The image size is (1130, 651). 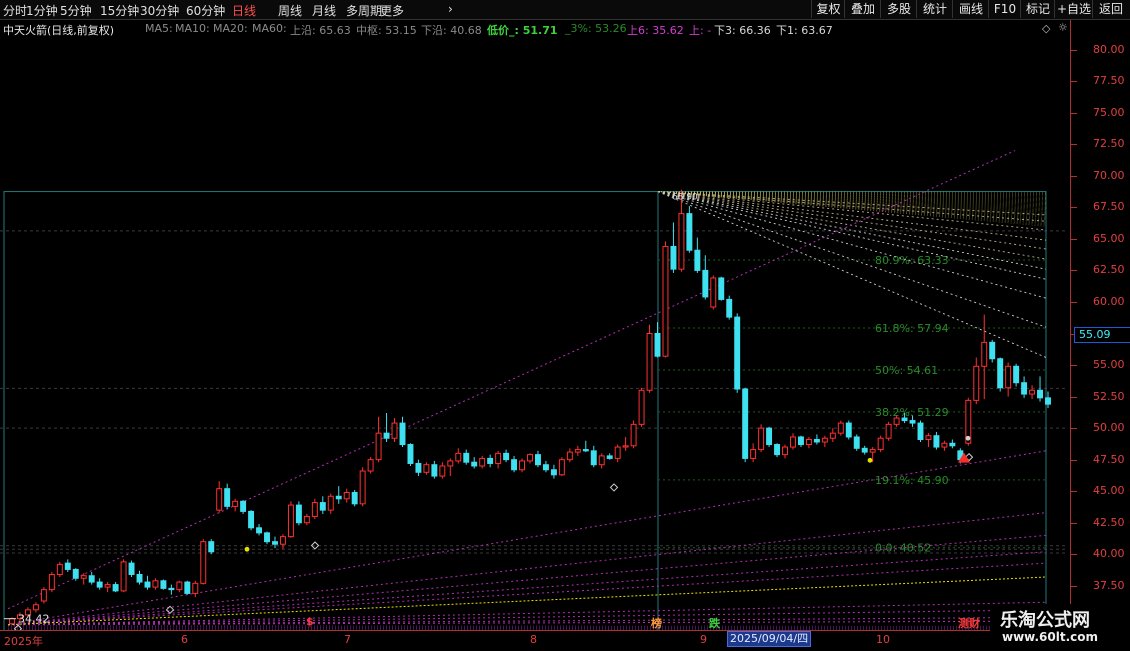 What do you see at coordinates (450, 9) in the screenshot?
I see `more-chevron-icon: ›` at bounding box center [450, 9].